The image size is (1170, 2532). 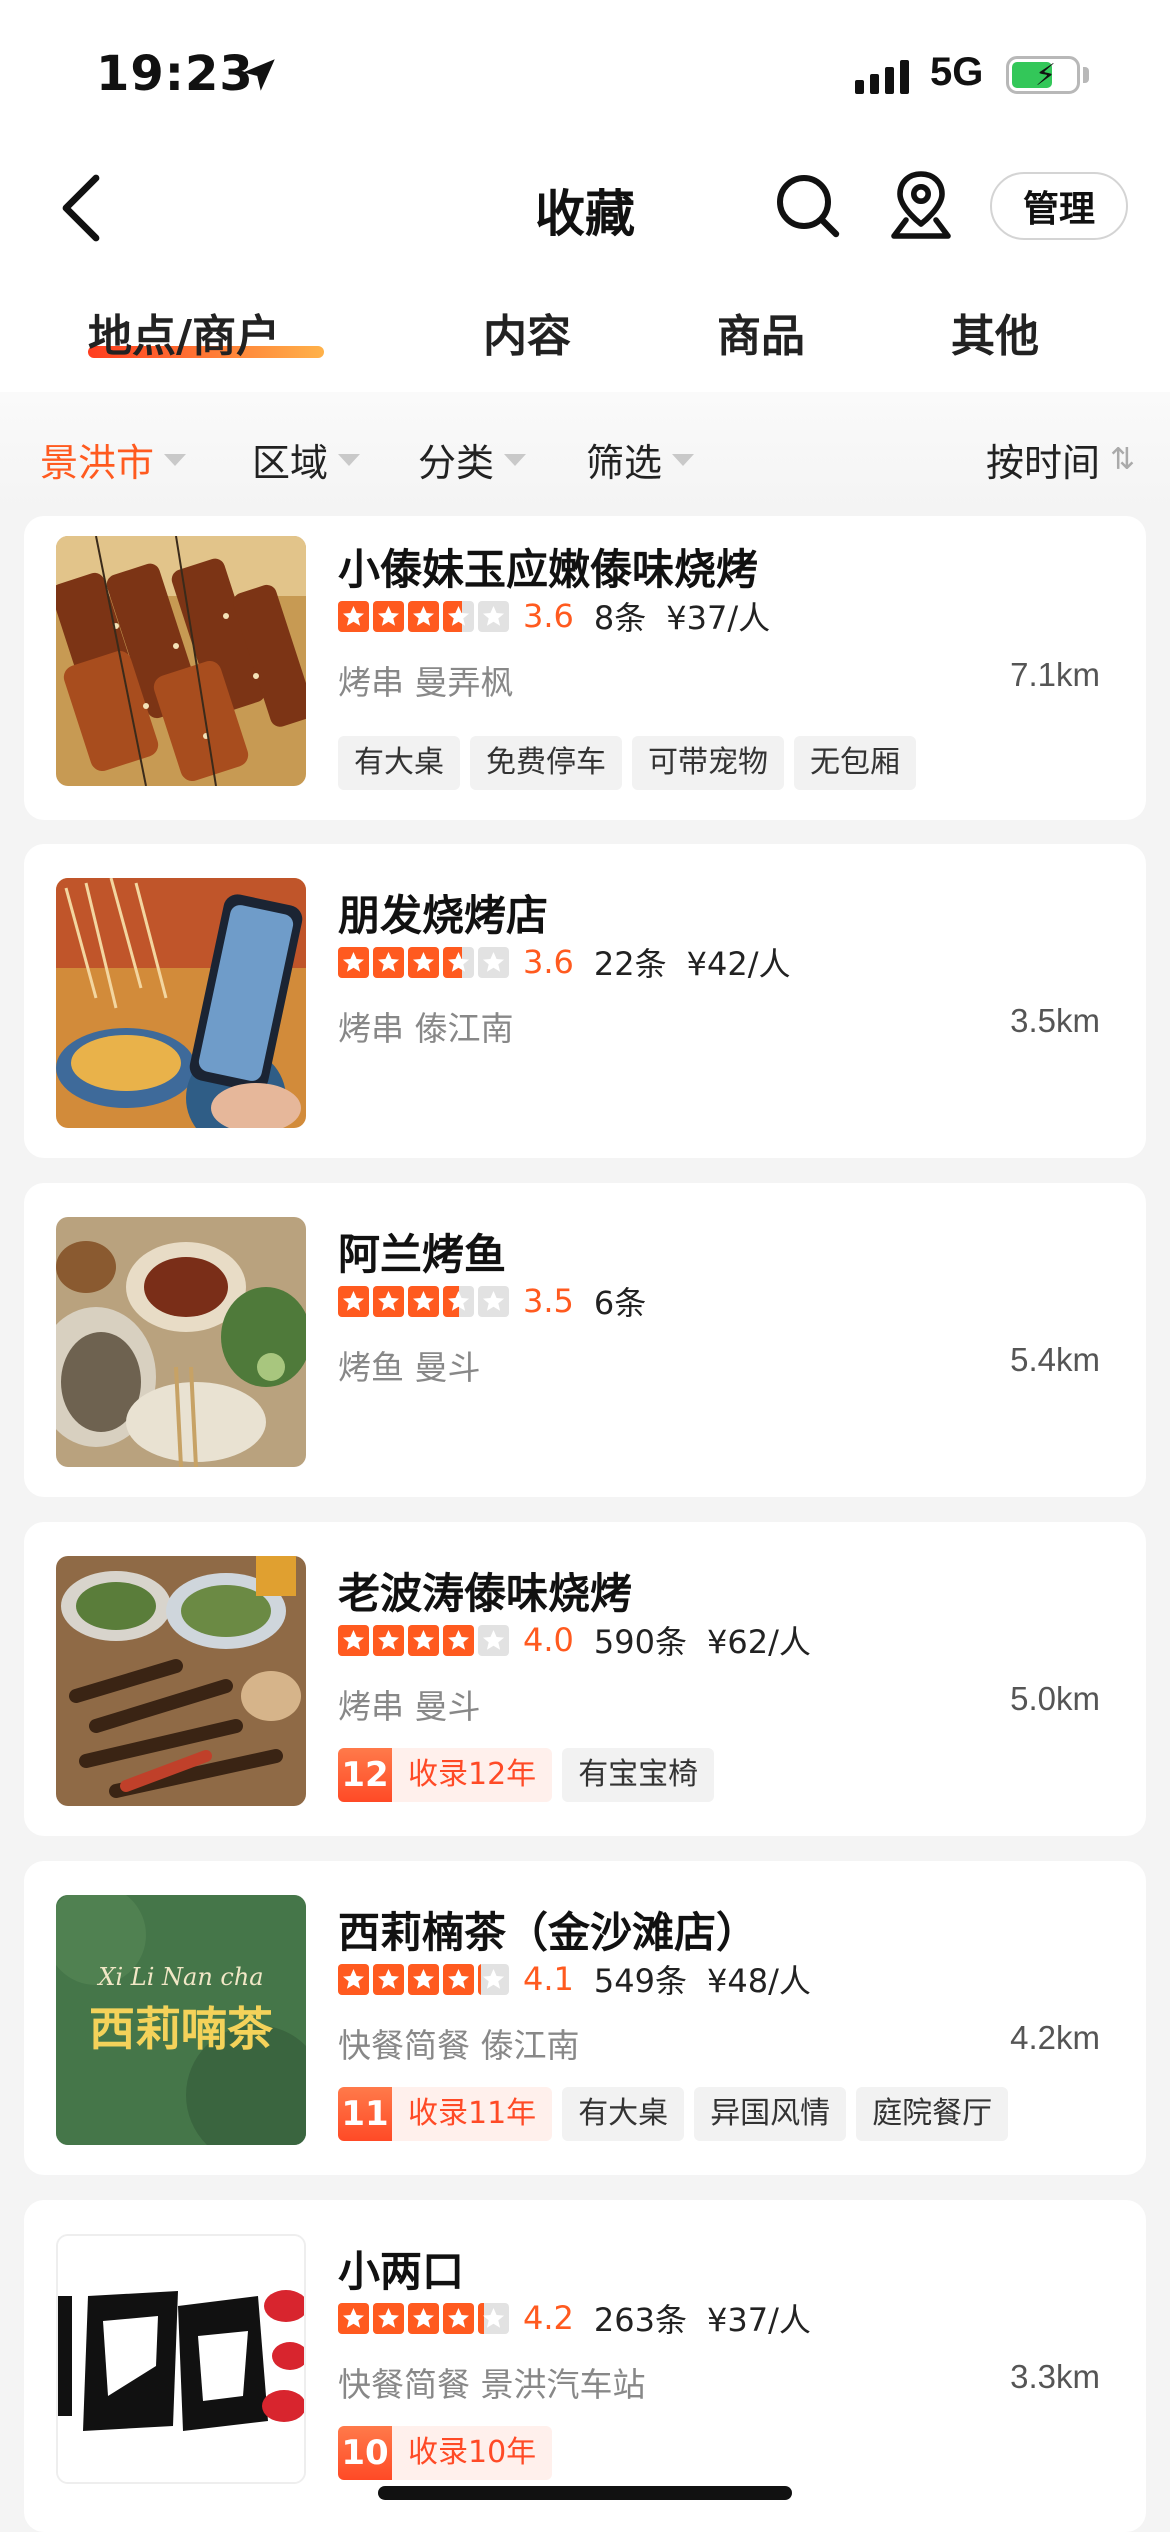 What do you see at coordinates (1055, 1020) in the screenshot?
I see `distance-label: 3.5km` at bounding box center [1055, 1020].